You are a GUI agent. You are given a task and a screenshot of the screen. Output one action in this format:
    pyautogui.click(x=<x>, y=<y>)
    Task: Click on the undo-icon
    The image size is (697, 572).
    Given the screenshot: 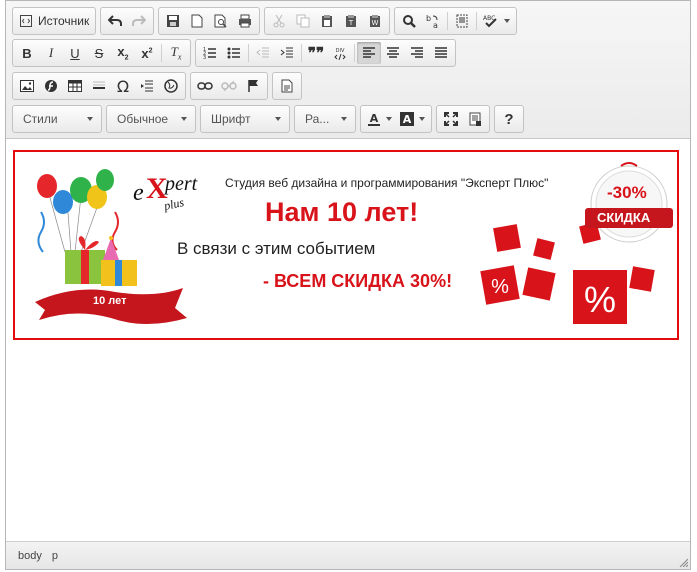 What is the action you would take?
    pyautogui.click(x=115, y=20)
    